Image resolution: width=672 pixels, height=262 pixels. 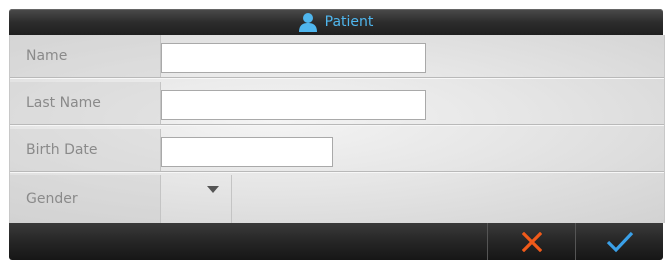 What do you see at coordinates (196, 199) in the screenshot?
I see `gender-select` at bounding box center [196, 199].